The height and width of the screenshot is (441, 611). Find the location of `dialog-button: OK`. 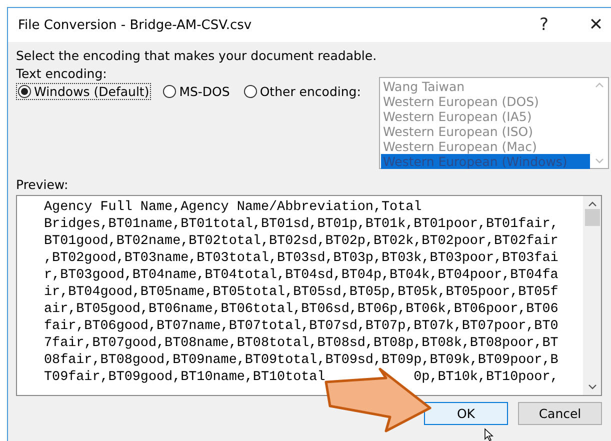

dialog-button: OK is located at coordinates (466, 413).